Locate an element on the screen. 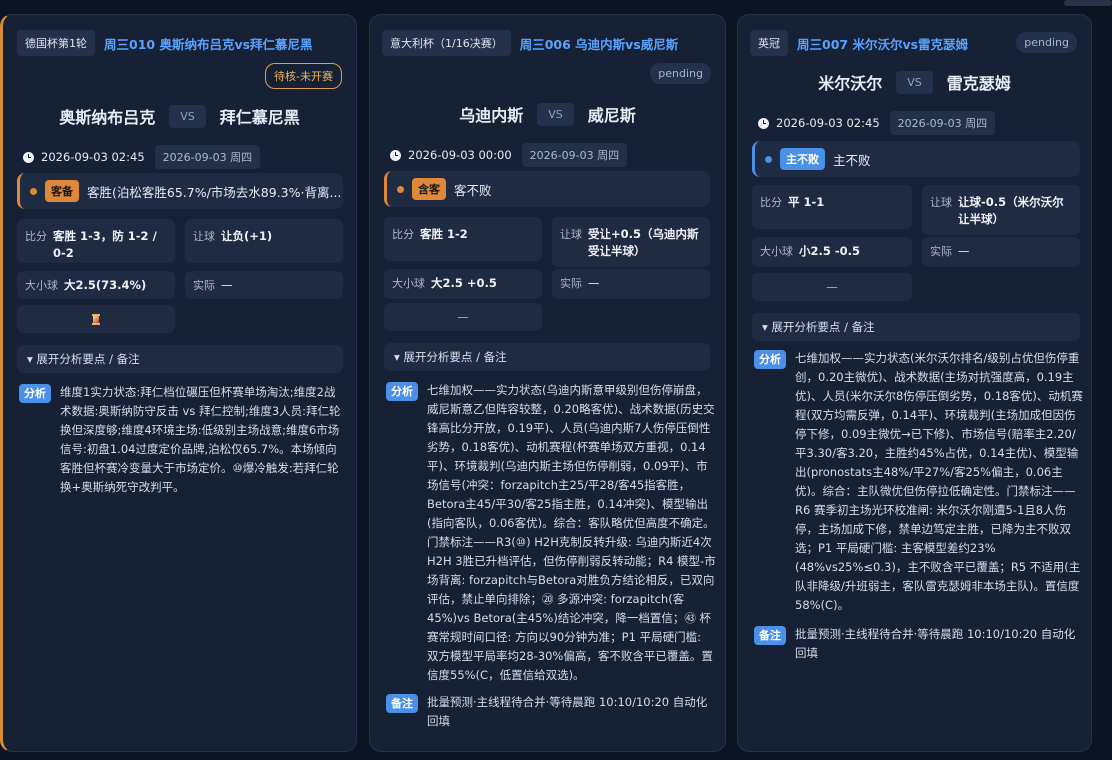 The width and height of the screenshot is (1112, 760). pick-text: 客不败 is located at coordinates (473, 190).